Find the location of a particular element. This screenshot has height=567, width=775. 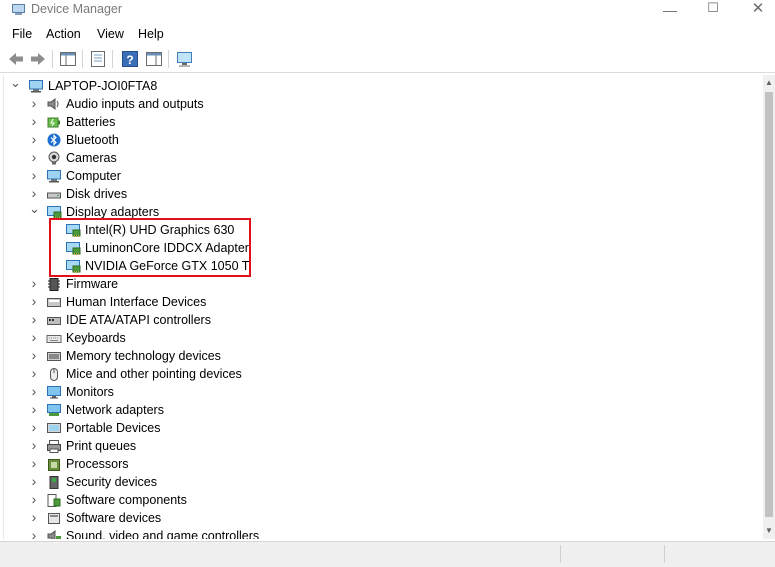

bluetooth-icon is located at coordinates (54, 140).